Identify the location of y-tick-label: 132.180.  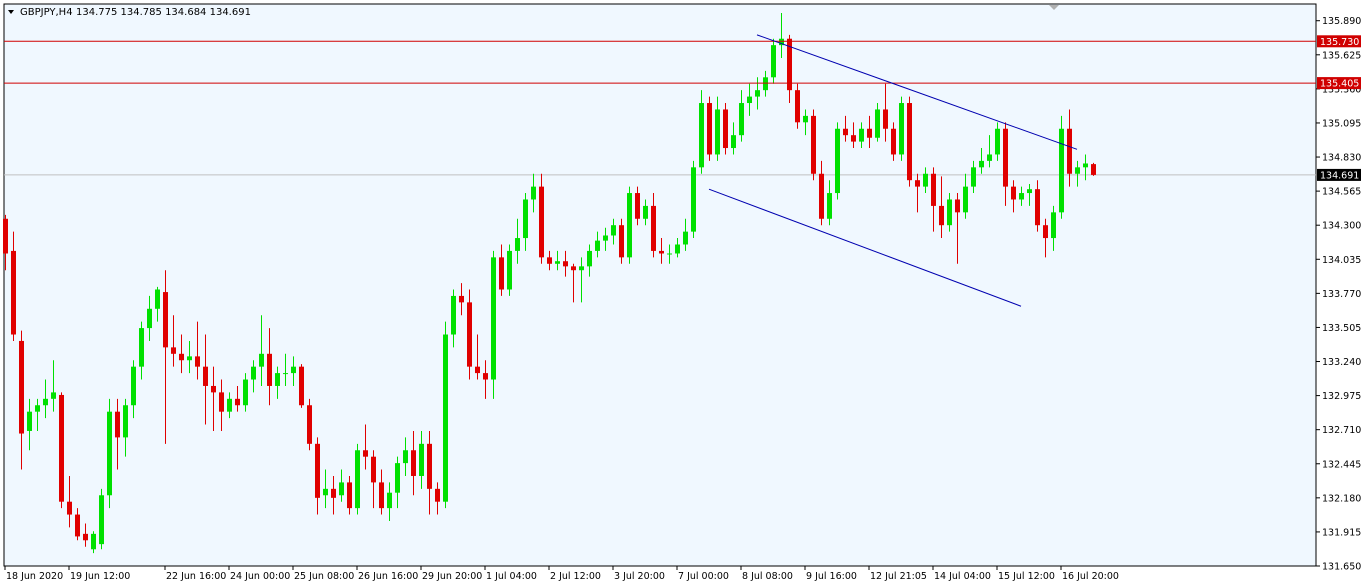
(1341, 498).